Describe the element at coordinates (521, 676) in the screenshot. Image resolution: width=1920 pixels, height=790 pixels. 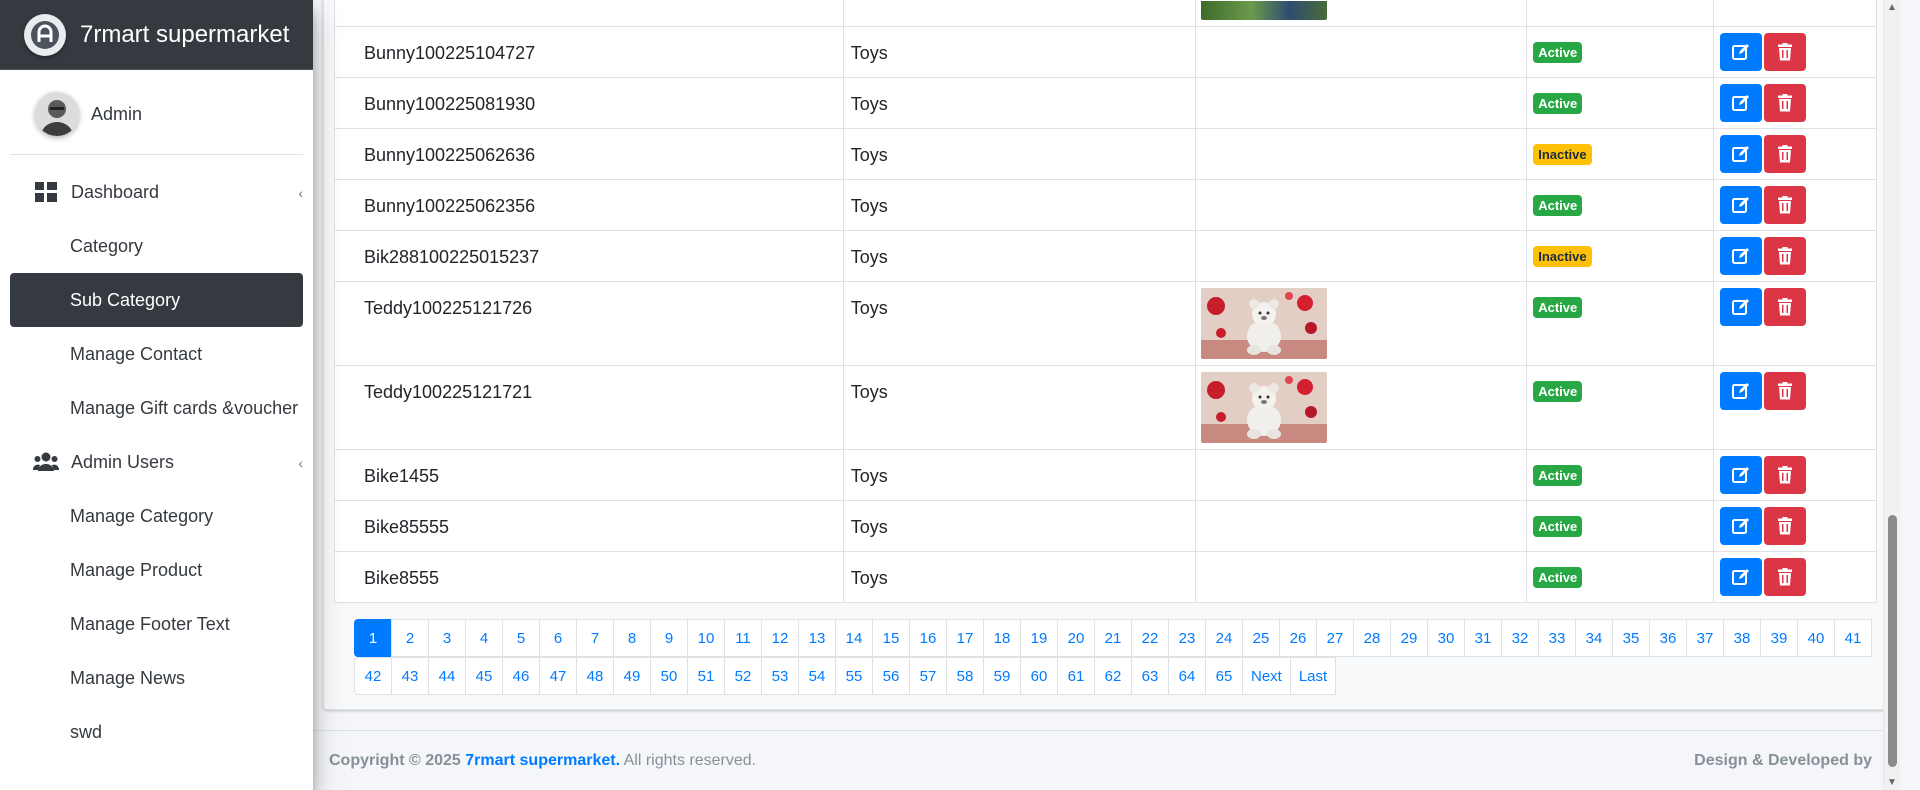
I see `pagination-page-link: 46` at that location.